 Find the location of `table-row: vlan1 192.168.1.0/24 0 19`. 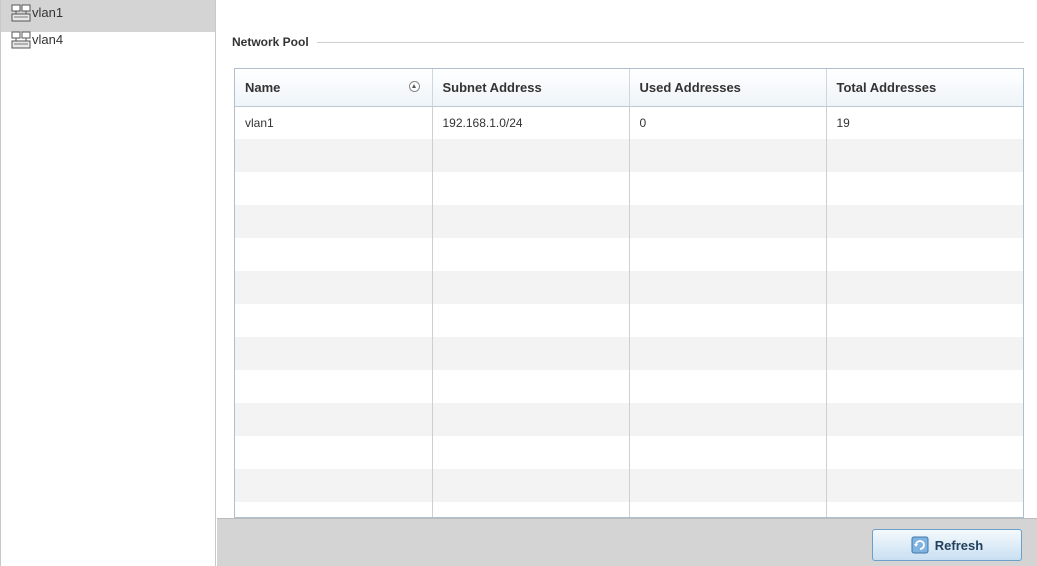

table-row: vlan1 192.168.1.0/24 0 19 is located at coordinates (629, 122).